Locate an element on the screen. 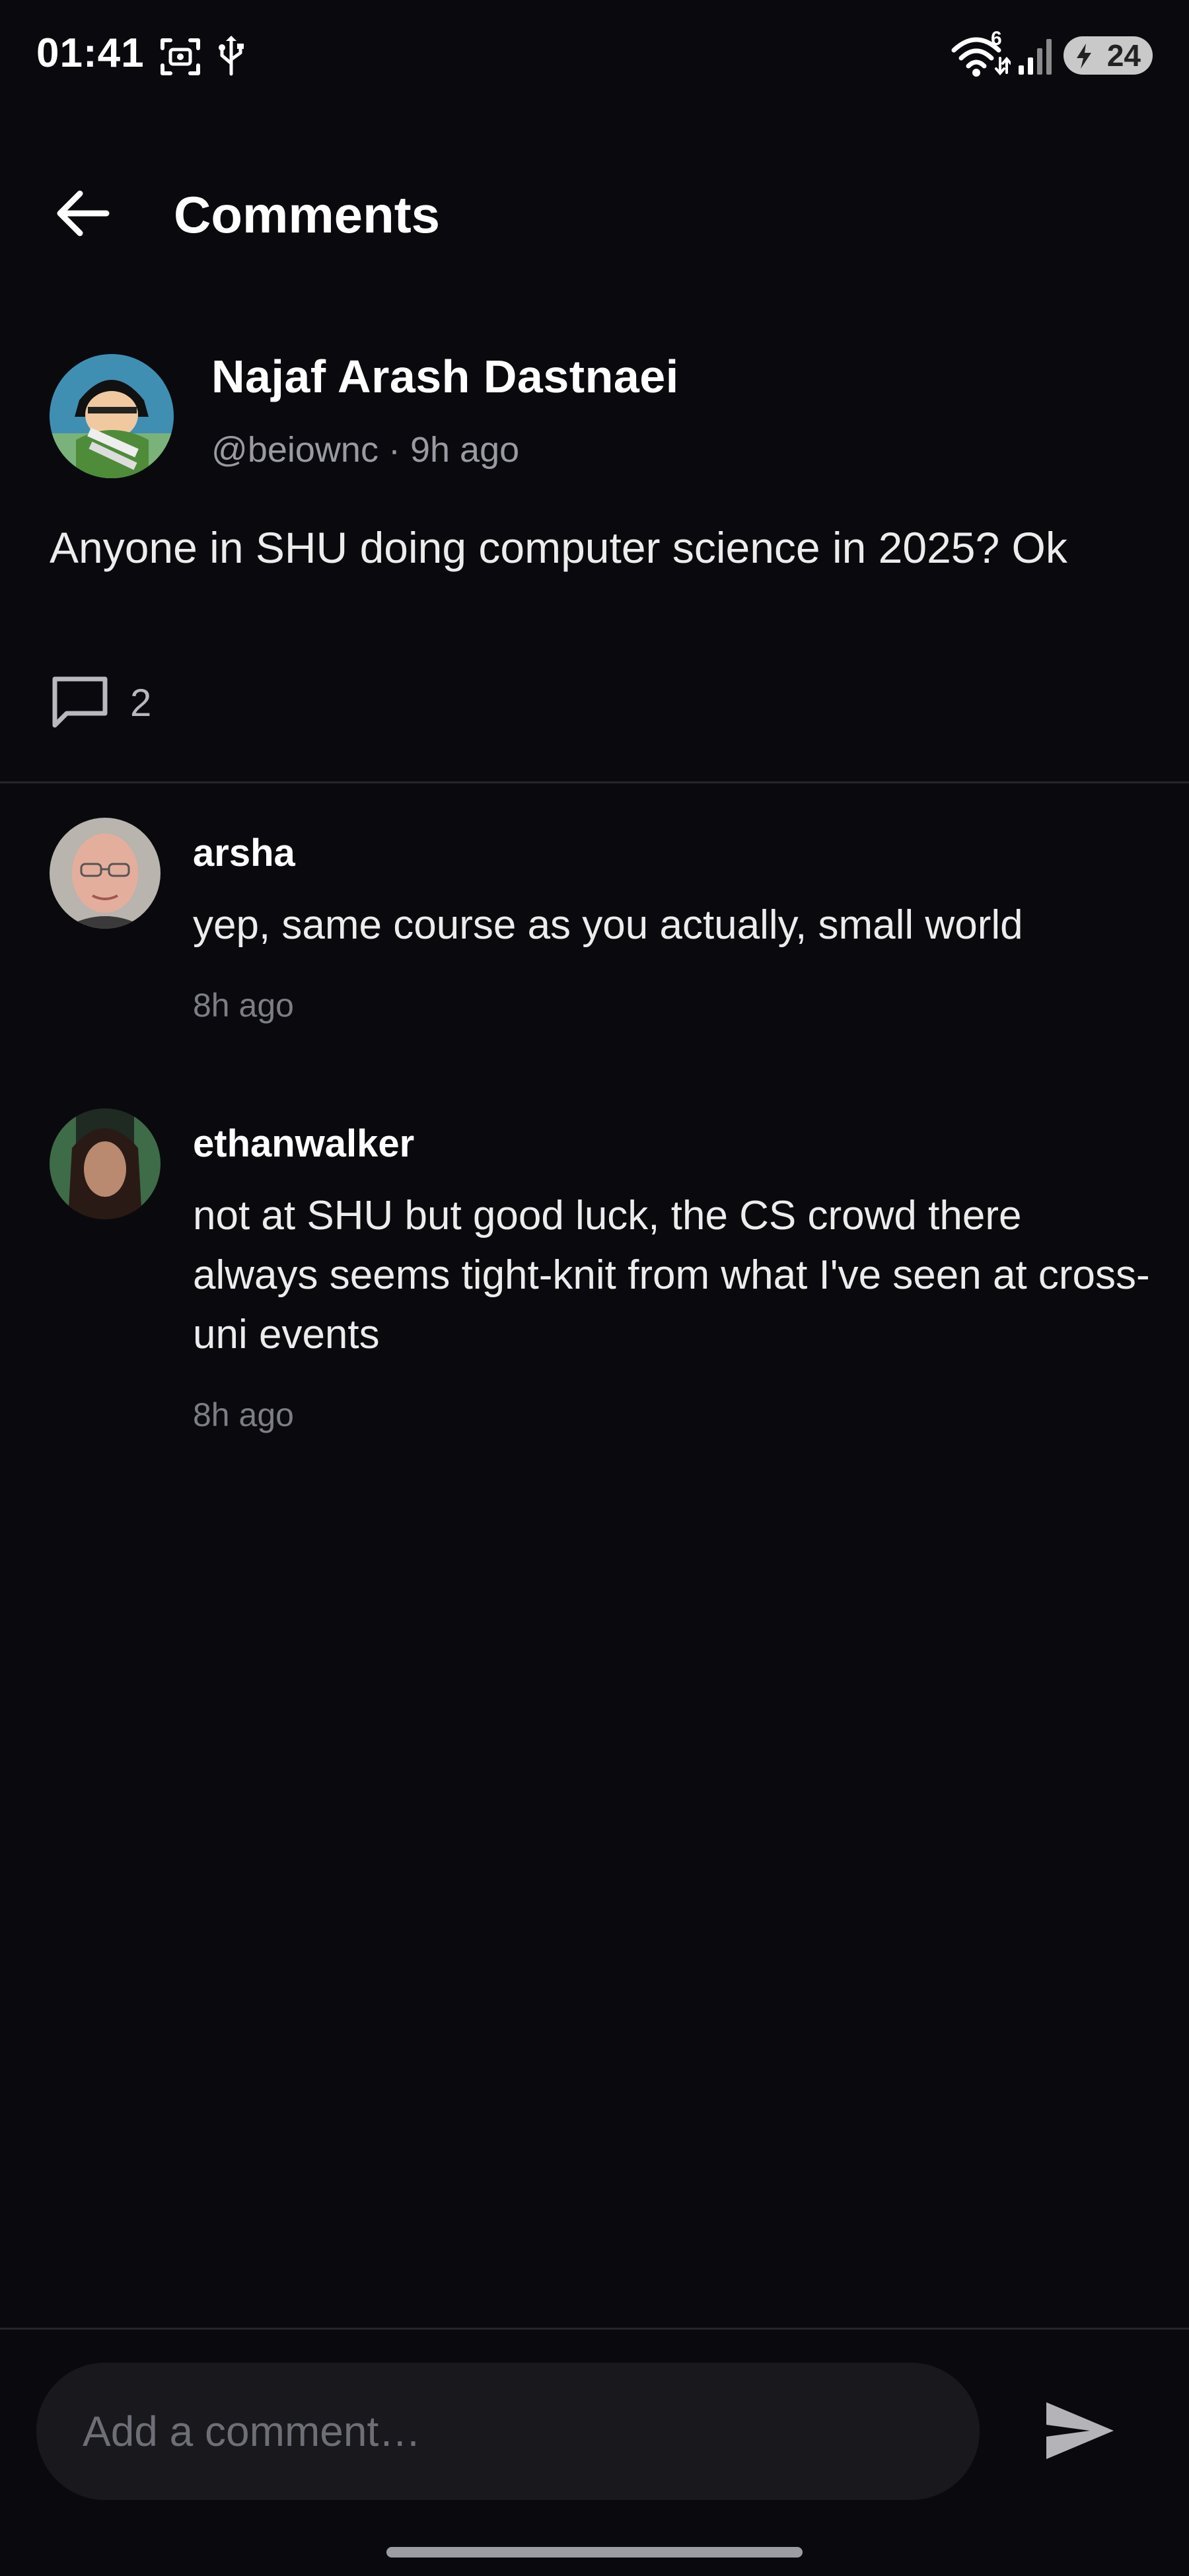  status-time: 01:41 is located at coordinates (90, 53).